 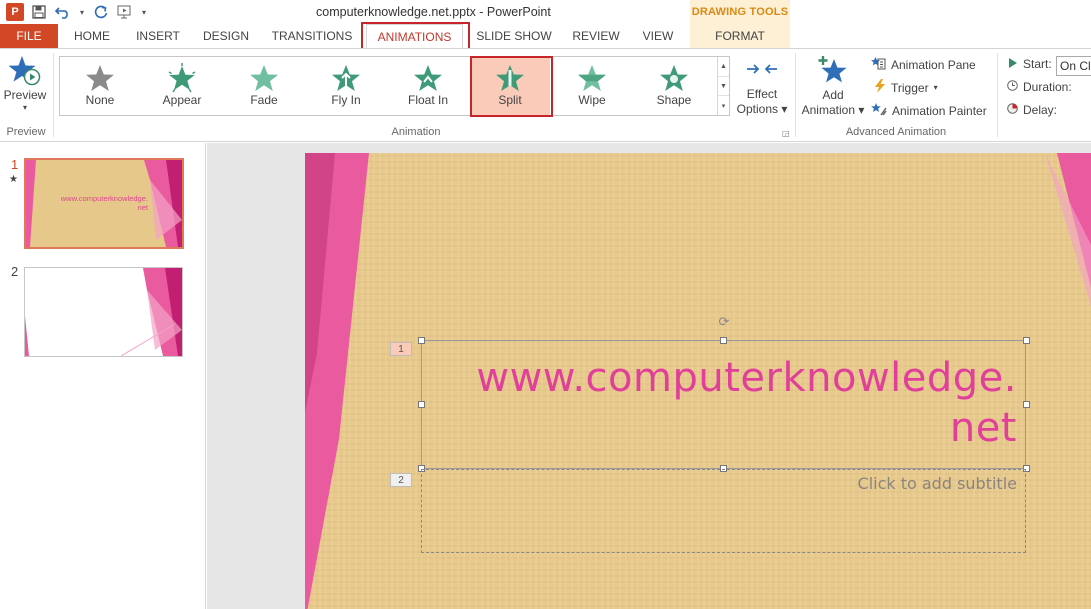 I want to click on duration-label: Duration:, so click(x=1047, y=87).